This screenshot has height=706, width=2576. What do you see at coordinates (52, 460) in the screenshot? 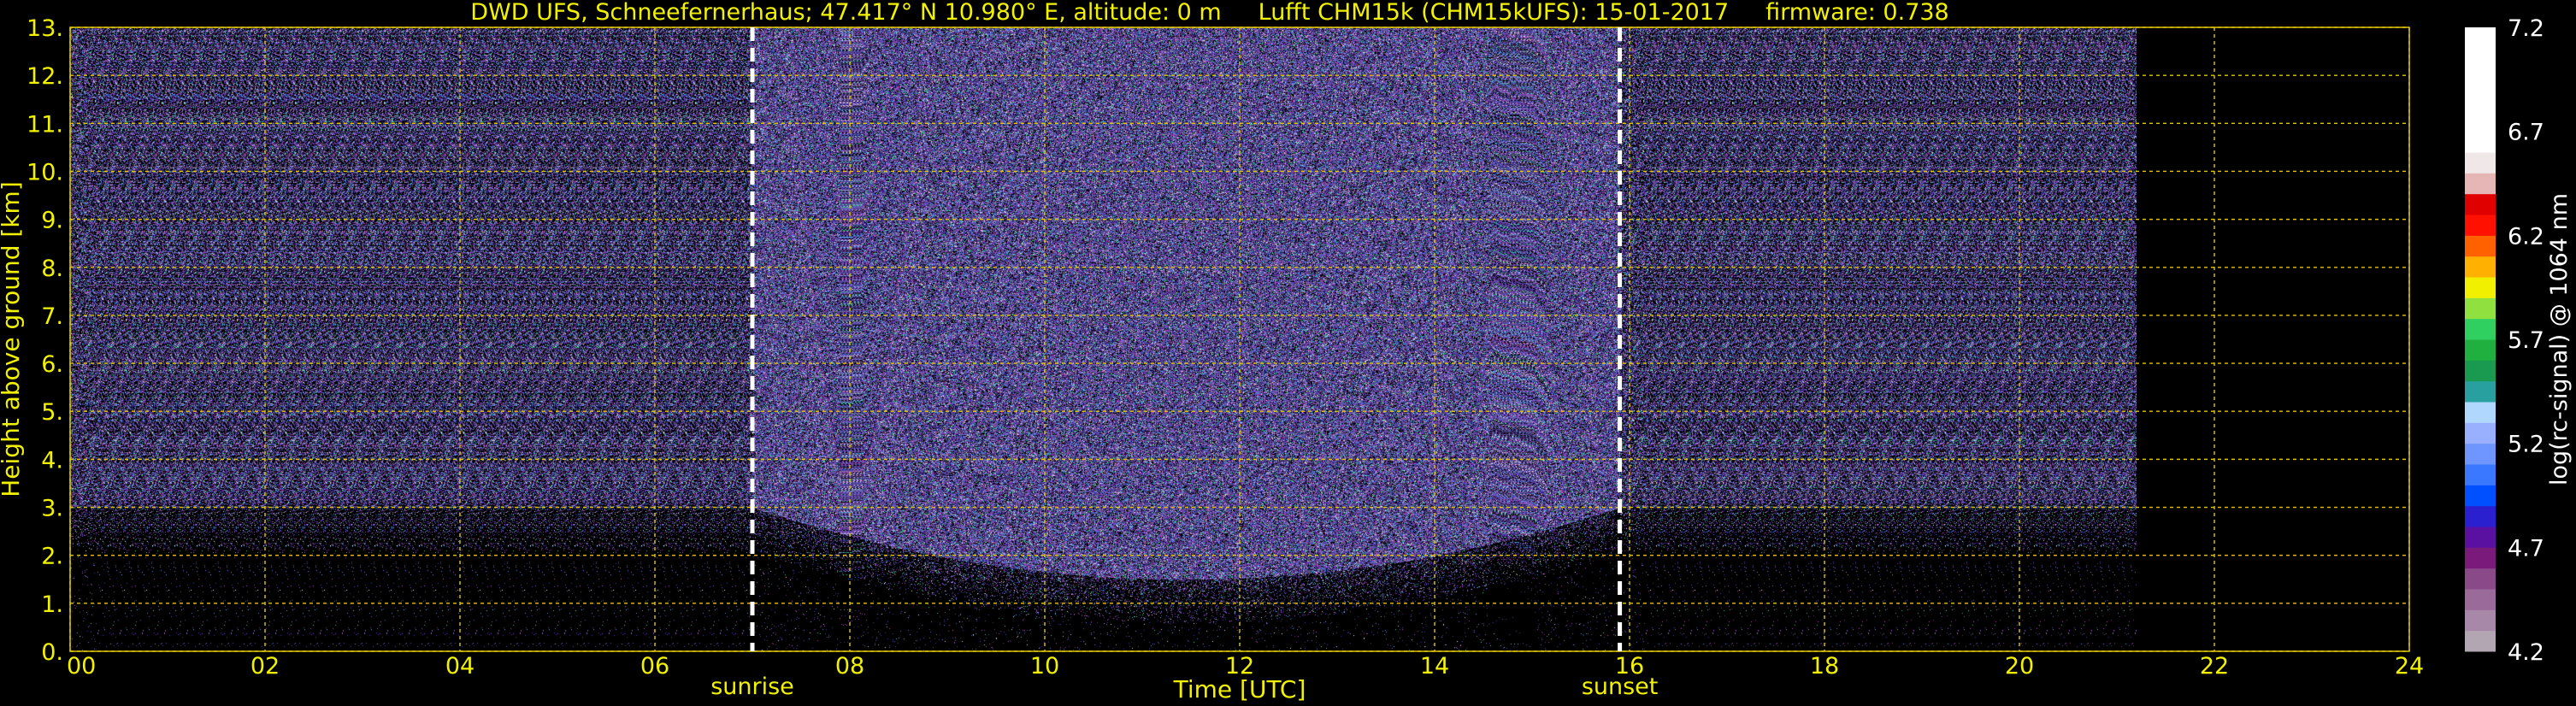
I see `y-tick-label: 4.` at bounding box center [52, 460].